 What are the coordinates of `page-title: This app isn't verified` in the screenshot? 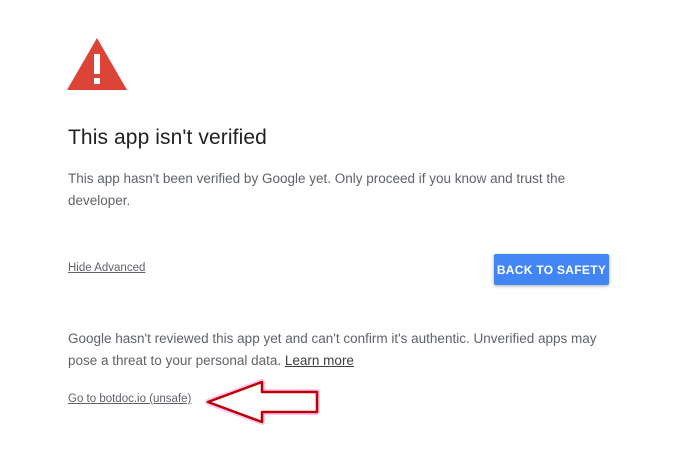 It's located at (167, 137).